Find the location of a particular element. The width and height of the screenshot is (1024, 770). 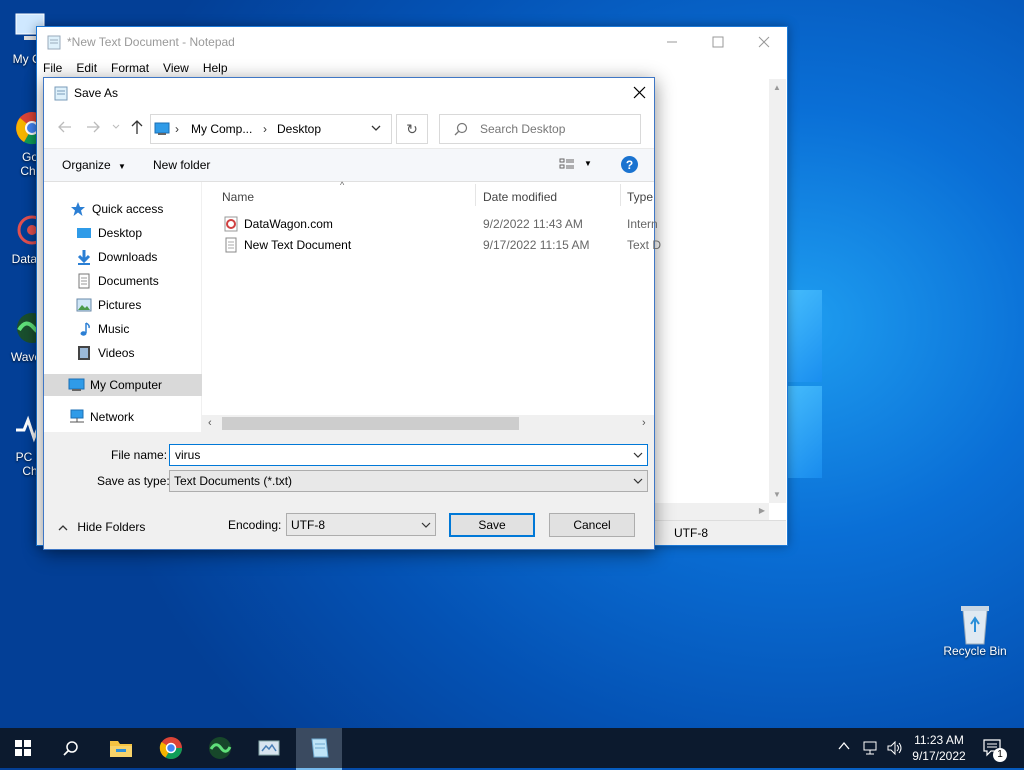

nav-label: Music is located at coordinates (114, 329).